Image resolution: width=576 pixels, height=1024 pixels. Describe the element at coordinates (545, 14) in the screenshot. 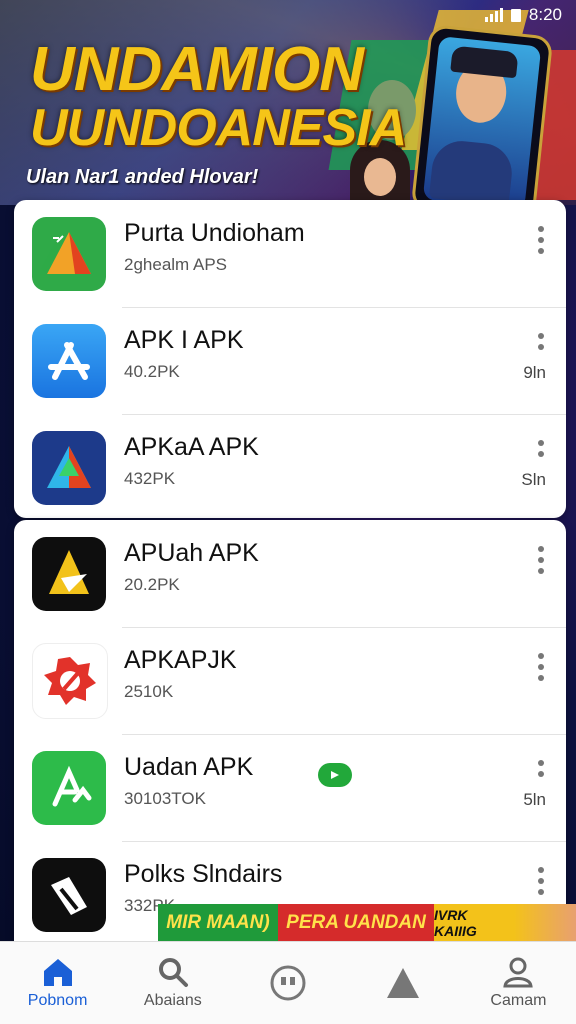

I see `status-time: 8:20` at that location.